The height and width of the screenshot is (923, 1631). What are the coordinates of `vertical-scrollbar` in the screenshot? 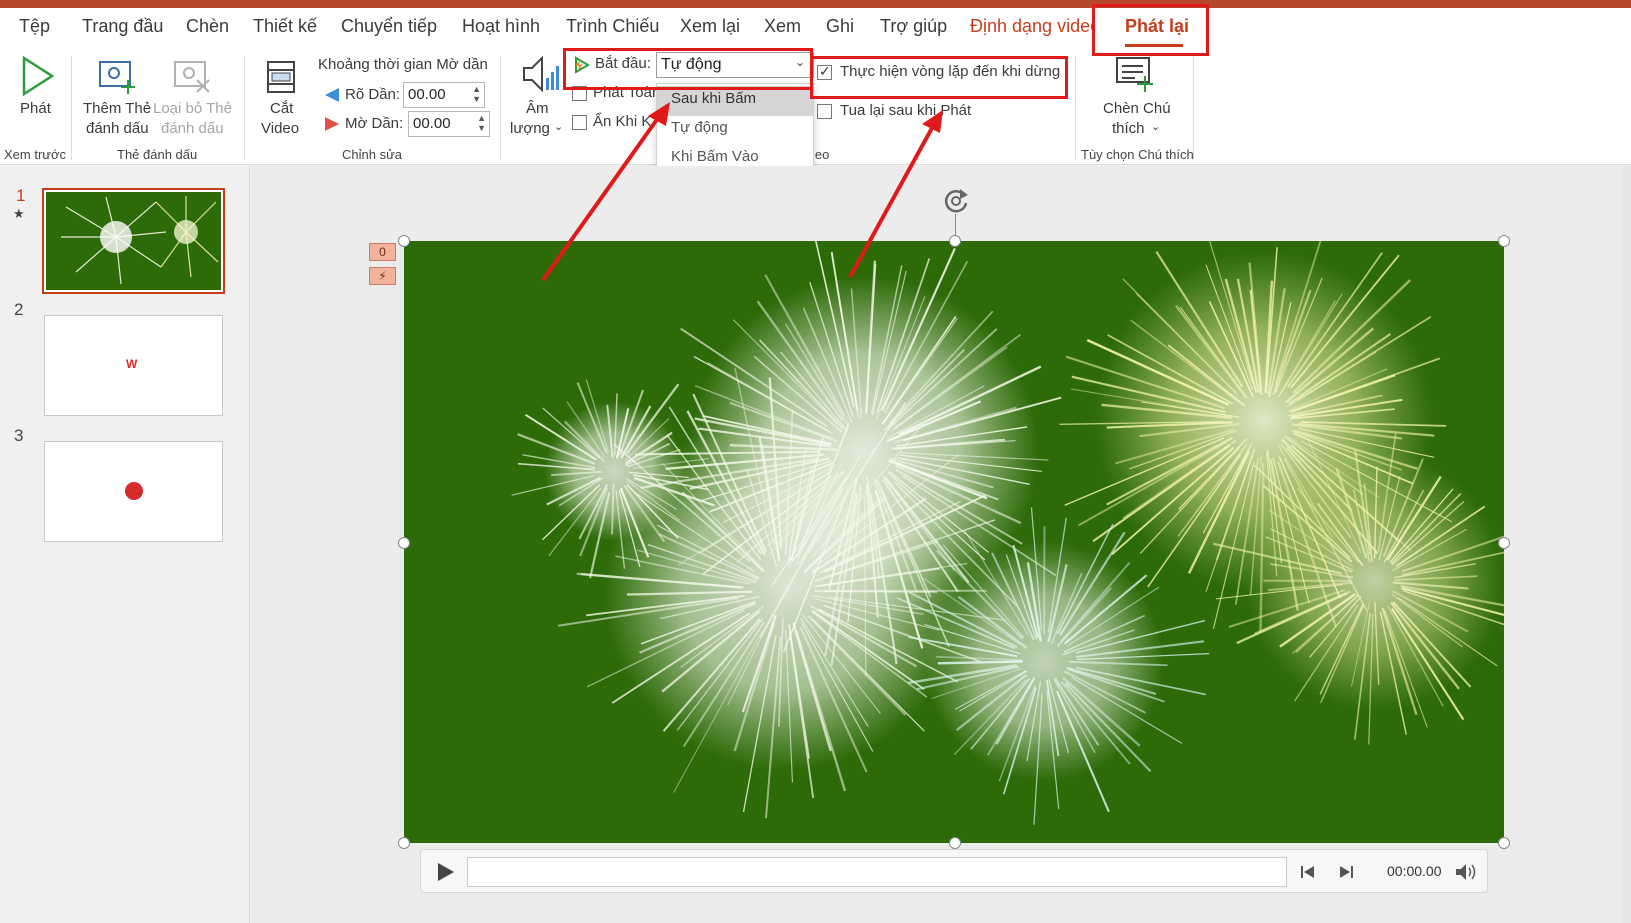 It's located at (1626, 544).